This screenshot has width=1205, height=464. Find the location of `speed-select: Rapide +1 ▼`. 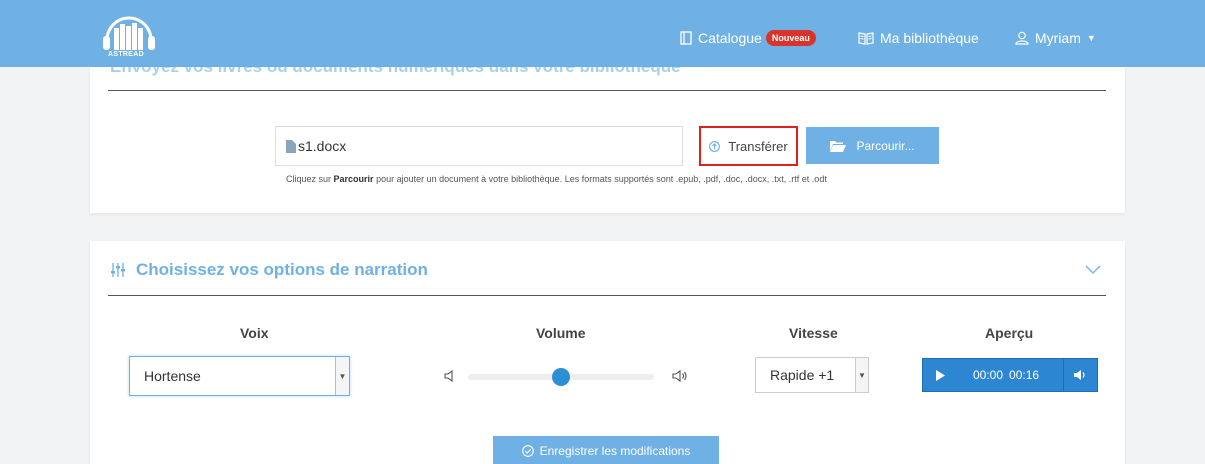

speed-select: Rapide +1 ▼ is located at coordinates (812, 375).